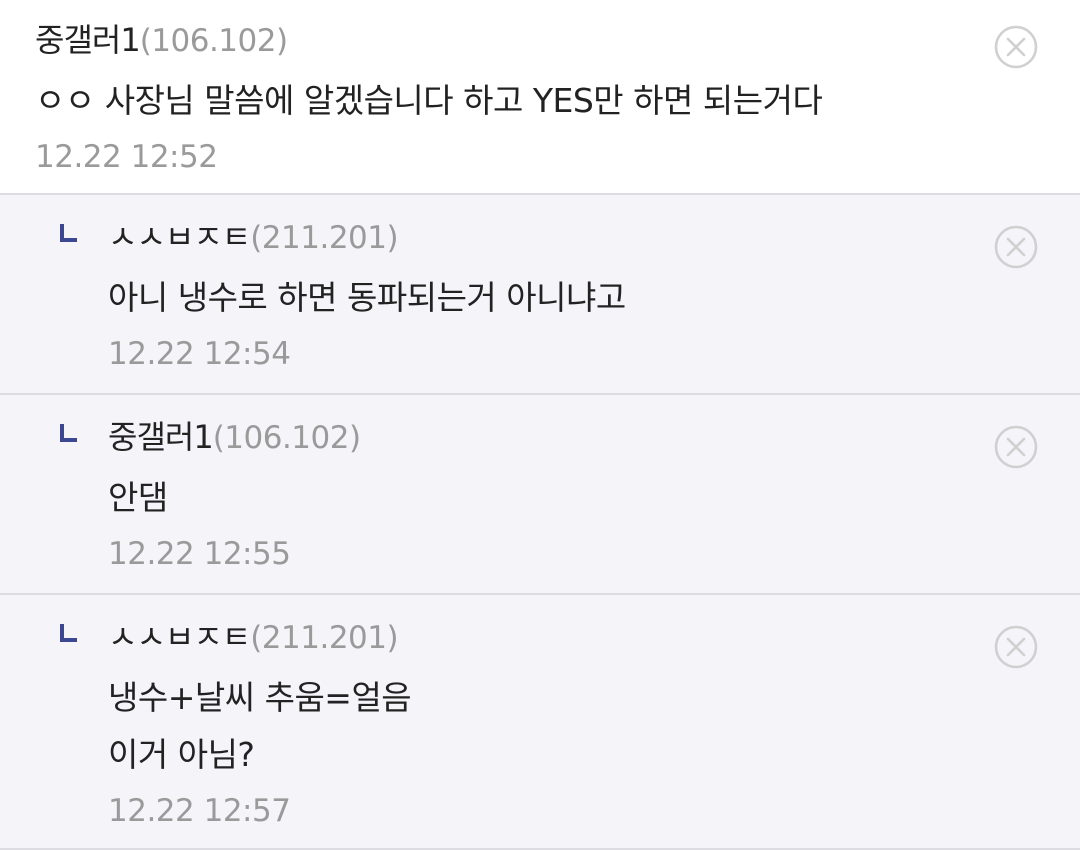 This screenshot has width=1080, height=850. What do you see at coordinates (199, 811) in the screenshot?
I see `comment-timestamp: 12.22 12:57` at bounding box center [199, 811].